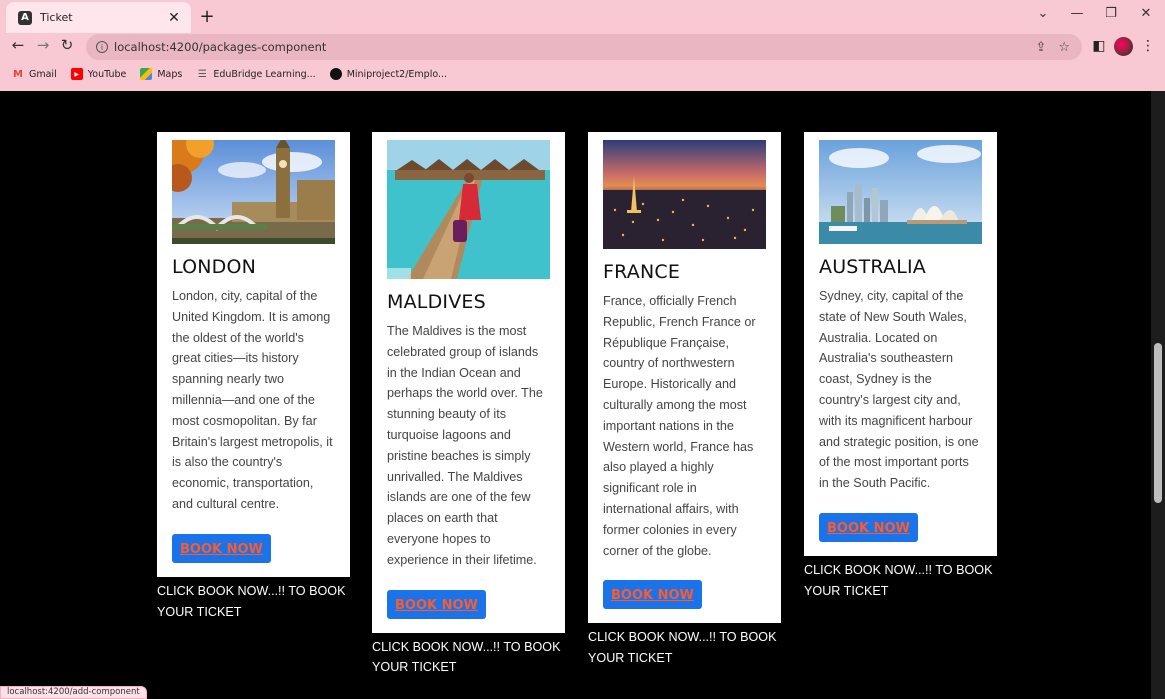  I want to click on tab-ticket: A Ticket ✕, so click(98, 17).